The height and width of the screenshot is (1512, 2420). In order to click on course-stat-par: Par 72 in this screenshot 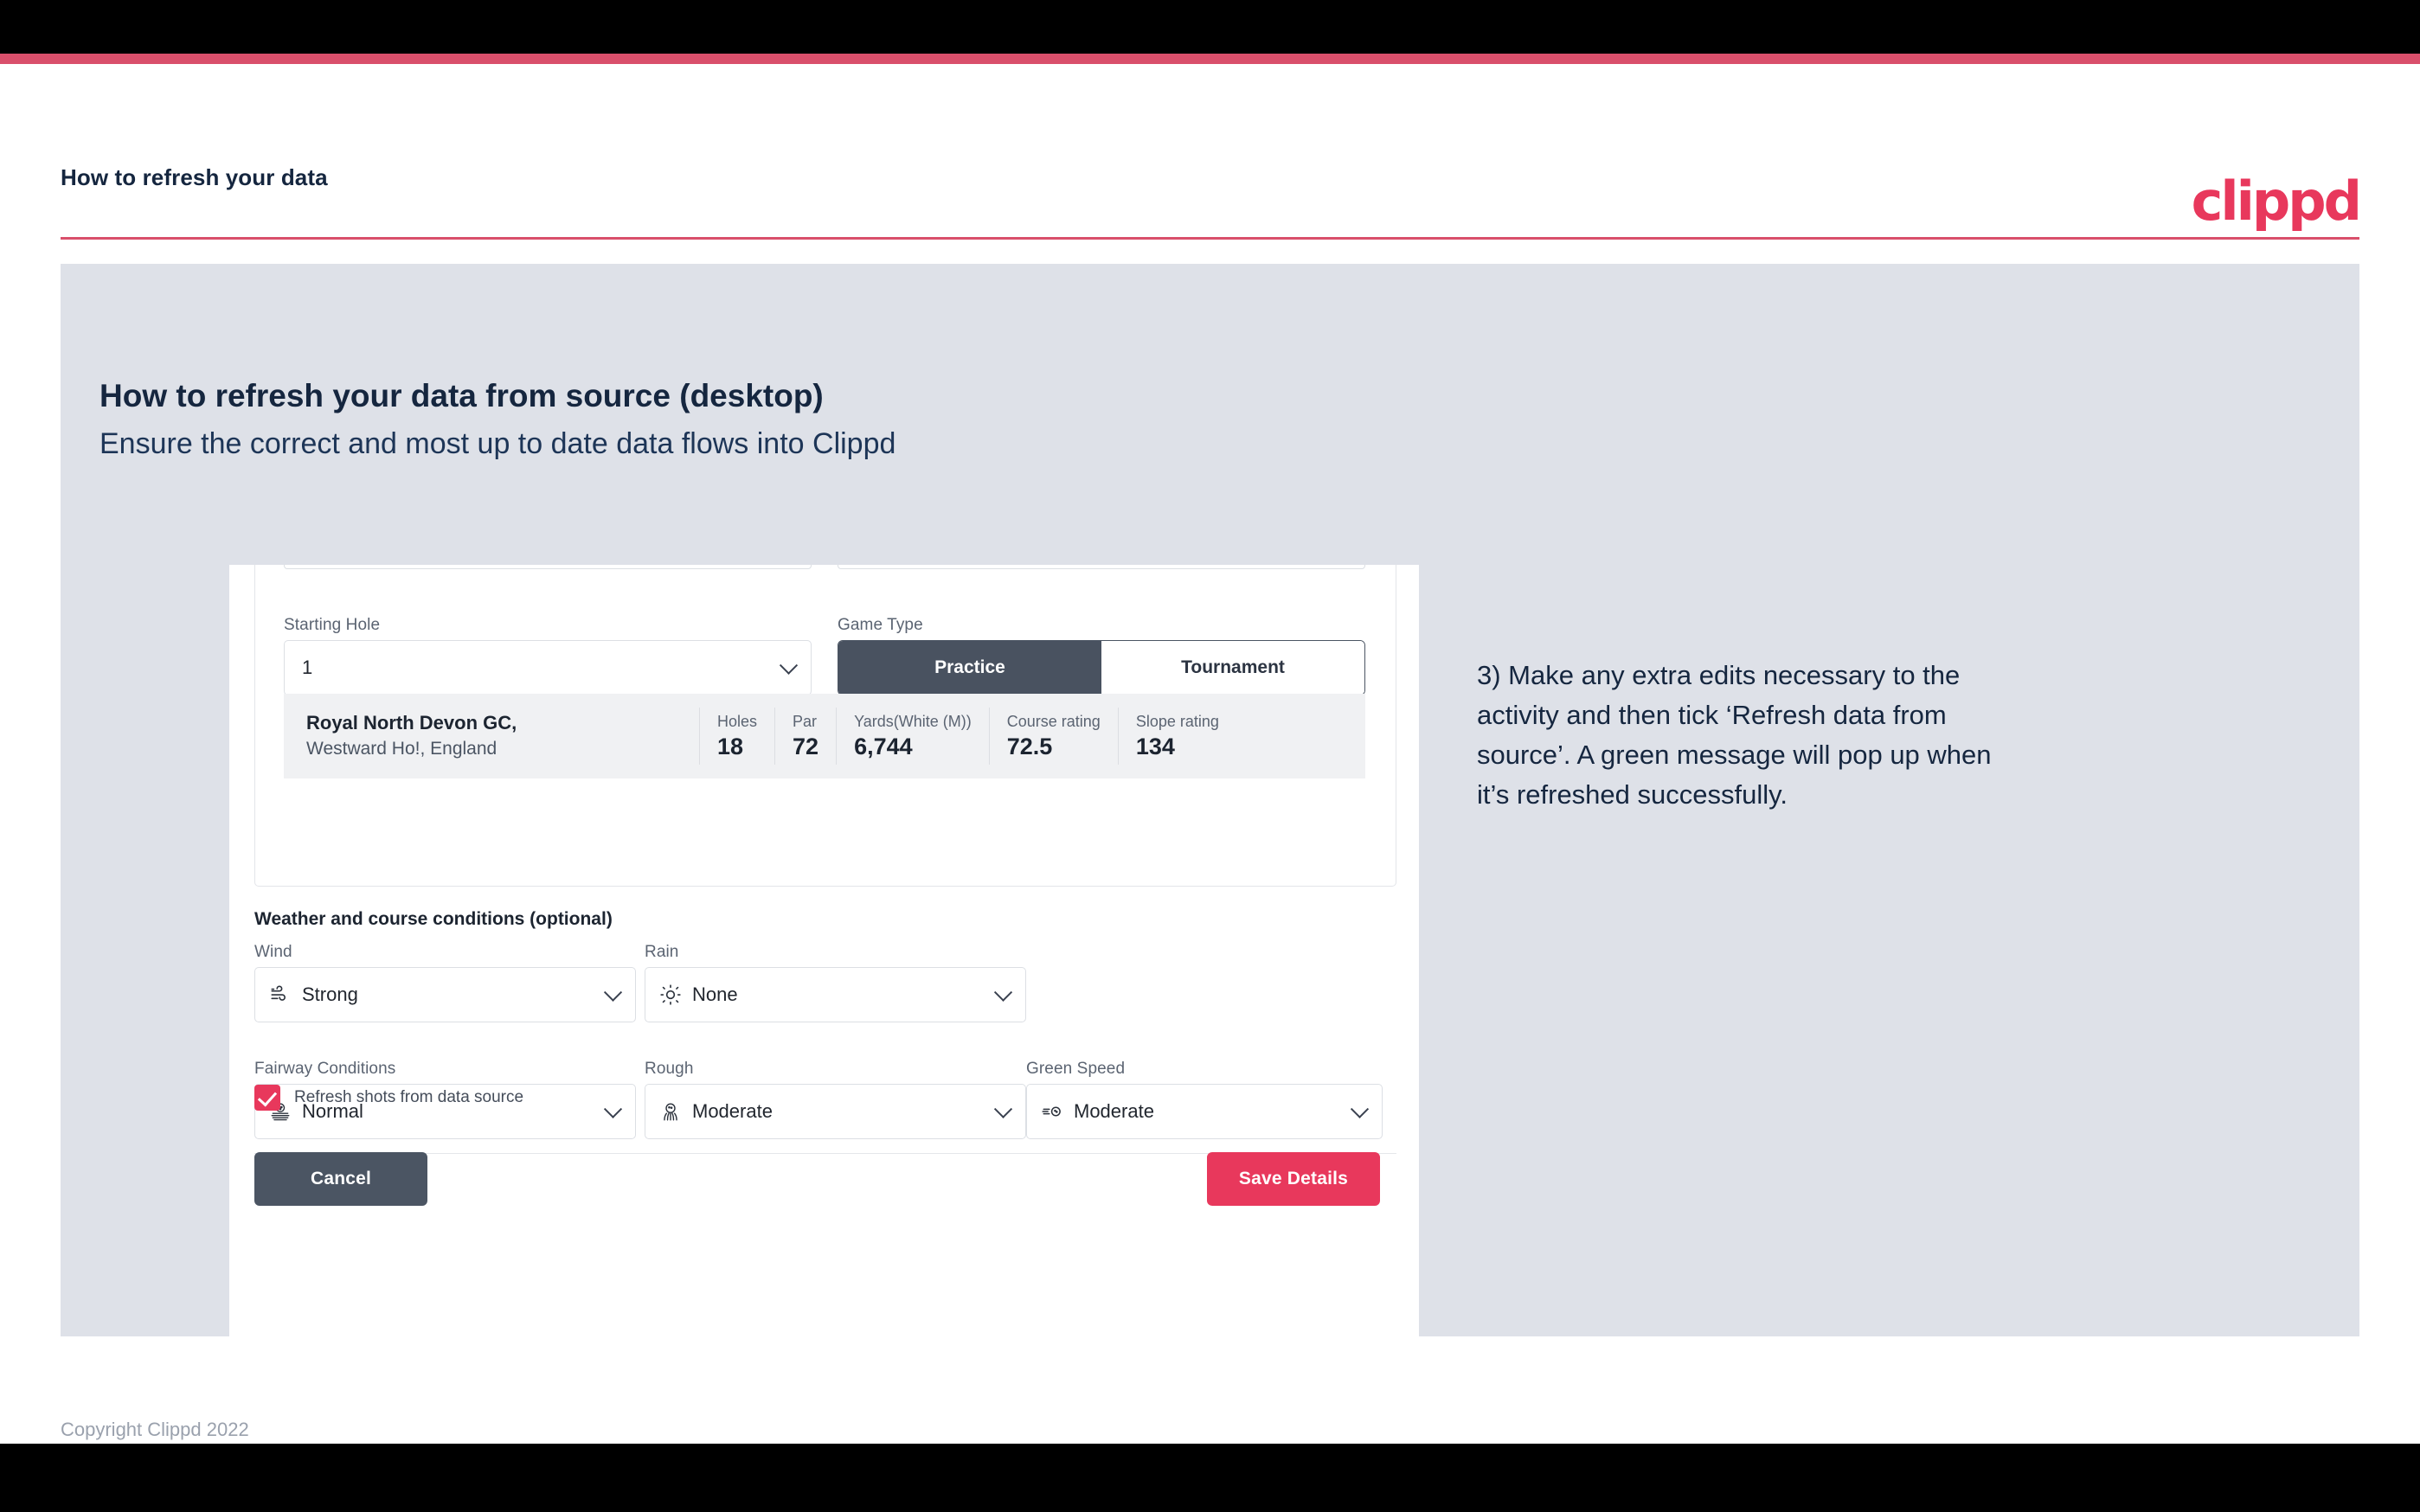, I will do `click(805, 736)`.